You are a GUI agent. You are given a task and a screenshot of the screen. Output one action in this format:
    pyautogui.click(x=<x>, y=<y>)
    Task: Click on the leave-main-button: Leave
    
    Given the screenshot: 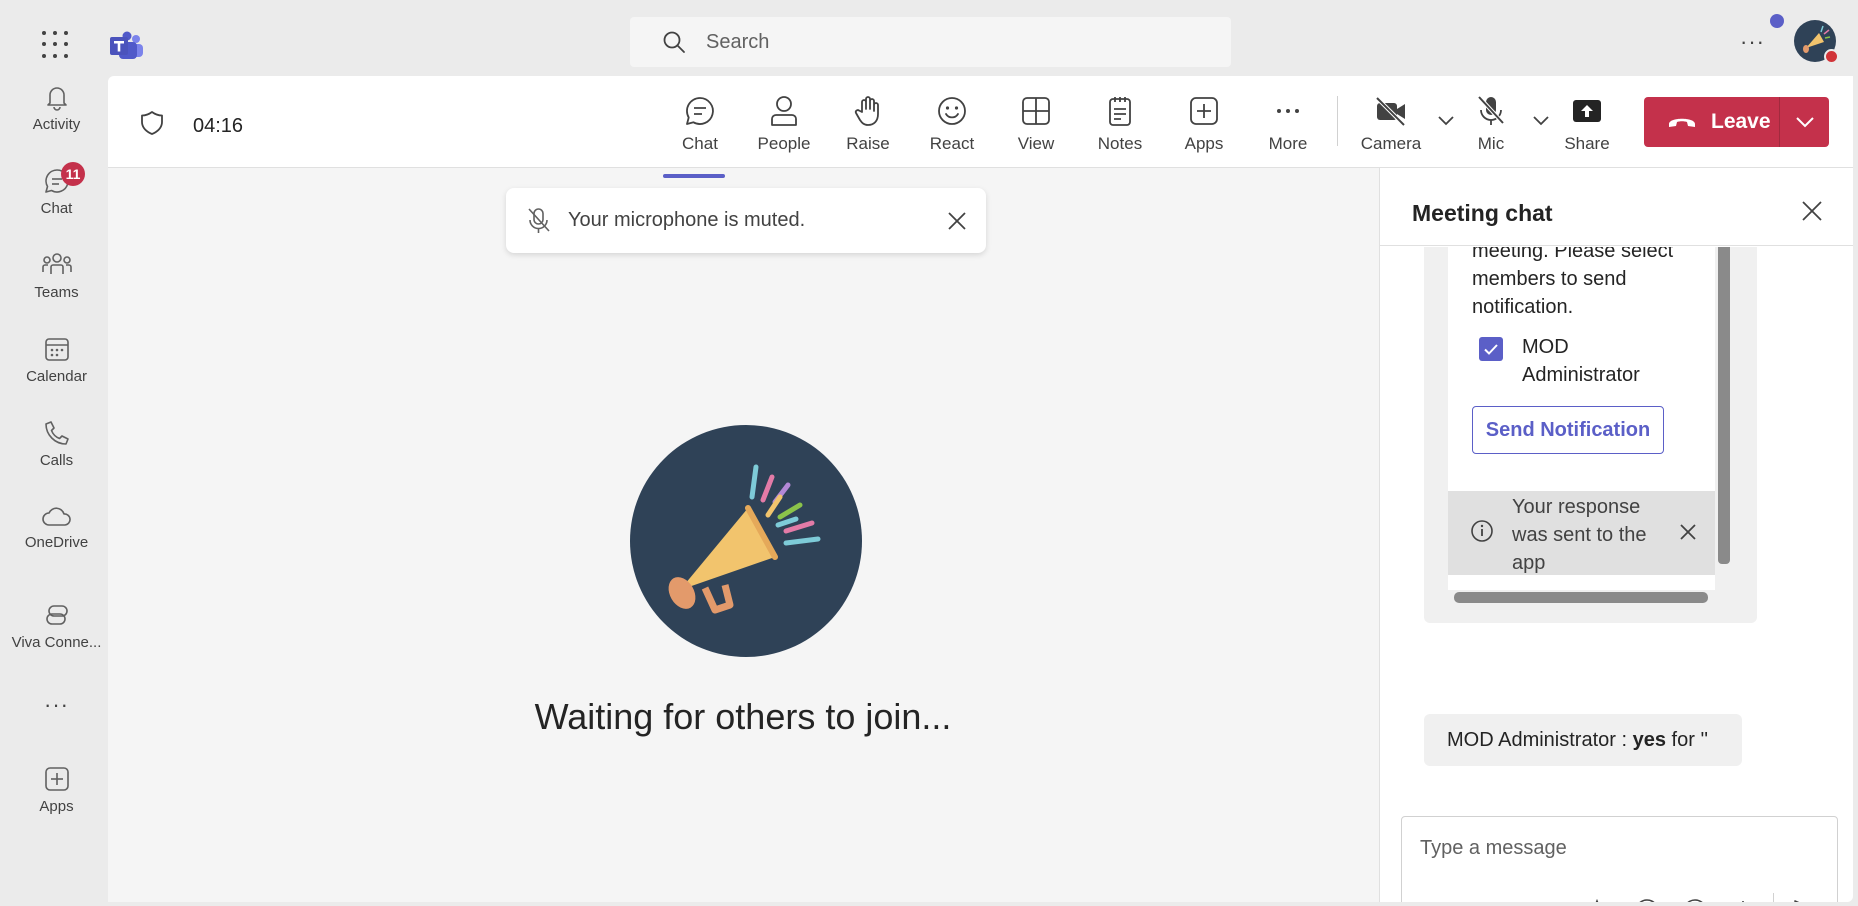 What is the action you would take?
    pyautogui.click(x=1711, y=122)
    